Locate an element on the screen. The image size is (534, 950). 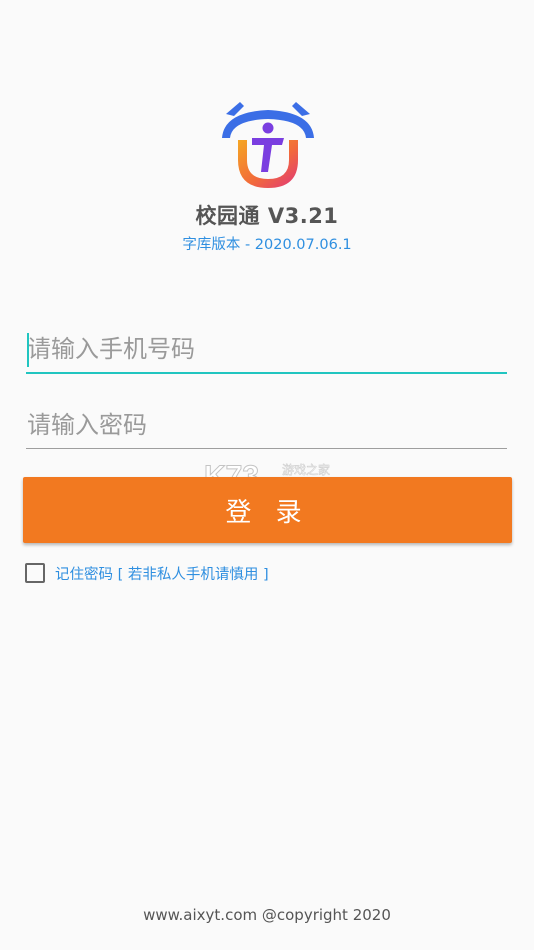
phone-field is located at coordinates (266, 350).